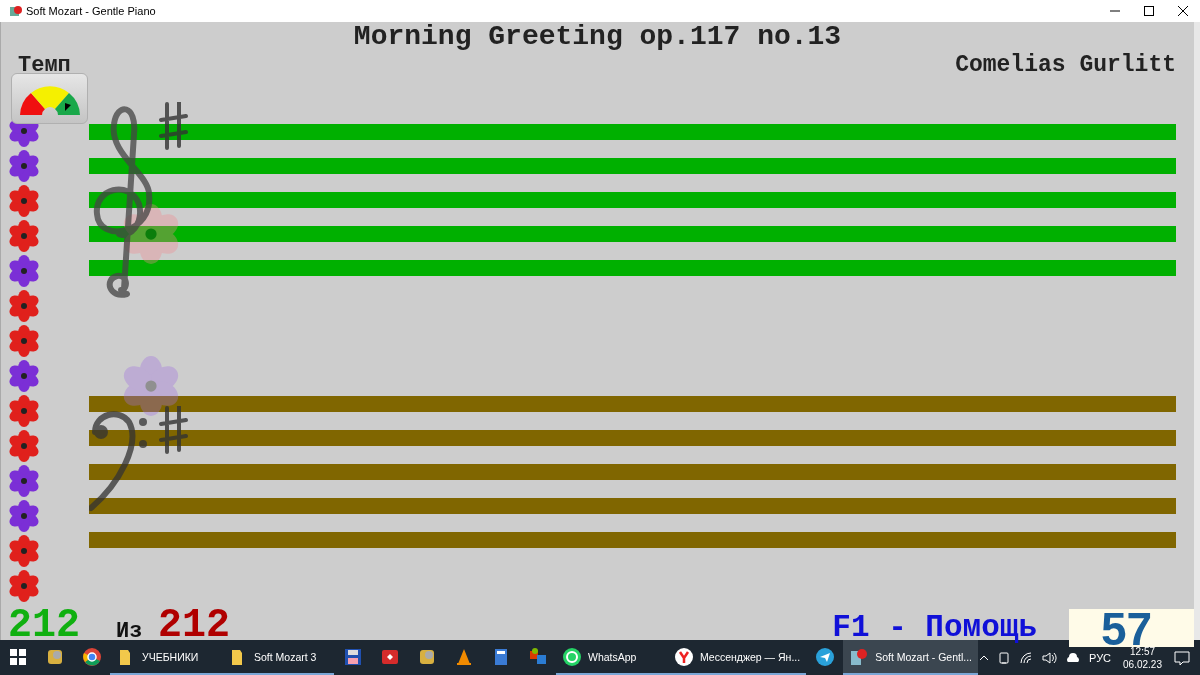 The image size is (1200, 675). What do you see at coordinates (1100, 657) in the screenshot?
I see `language-indicator: РУС` at bounding box center [1100, 657].